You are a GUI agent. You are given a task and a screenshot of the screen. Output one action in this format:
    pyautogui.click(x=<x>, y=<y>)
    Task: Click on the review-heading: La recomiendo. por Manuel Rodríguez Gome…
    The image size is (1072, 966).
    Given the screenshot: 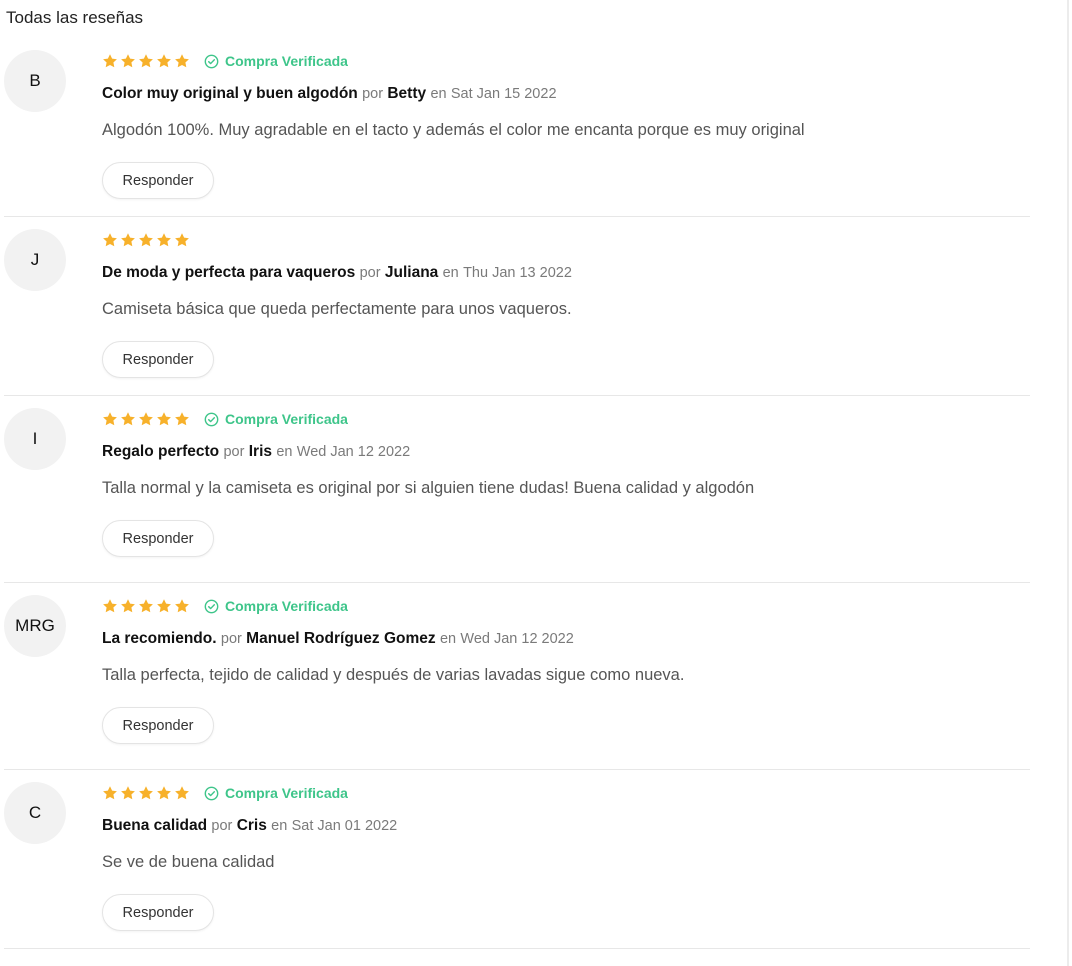 What is the action you would take?
    pyautogui.click(x=566, y=639)
    